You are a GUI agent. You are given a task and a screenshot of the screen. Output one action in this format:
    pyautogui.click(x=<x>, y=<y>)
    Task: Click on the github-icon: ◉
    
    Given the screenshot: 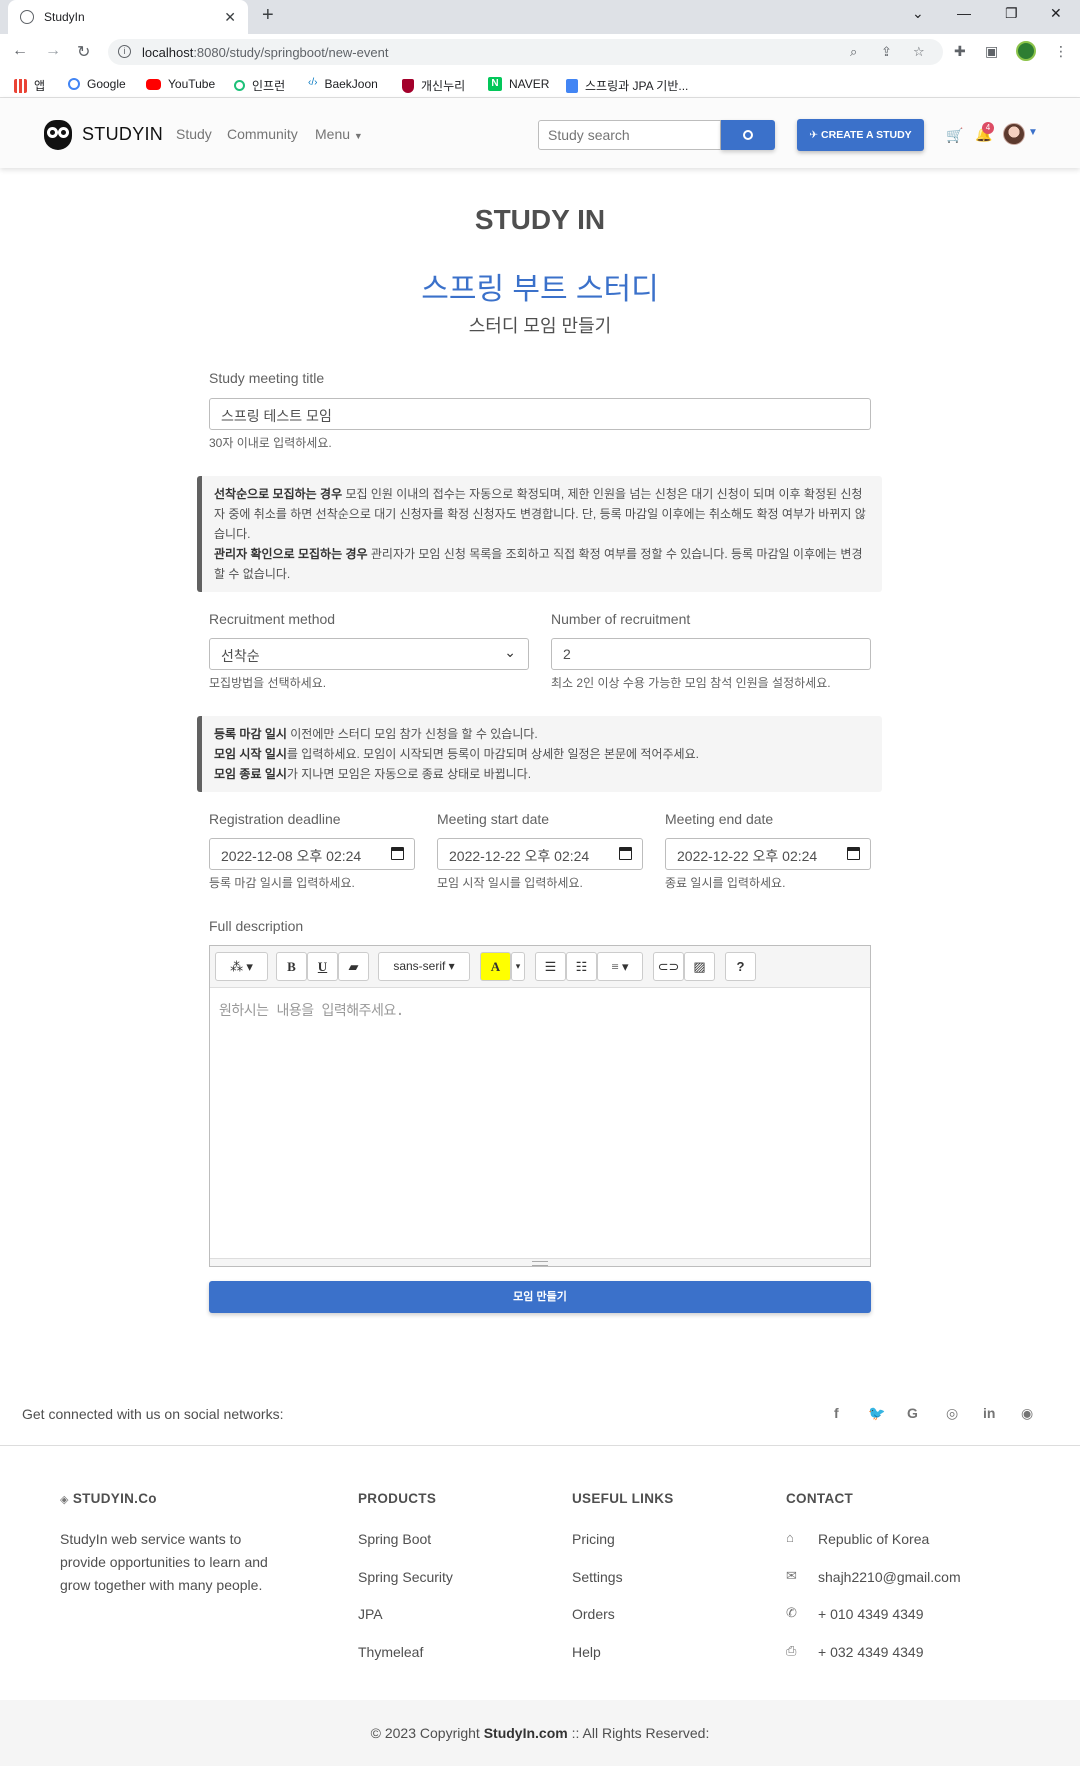 What is the action you would take?
    pyautogui.click(x=1027, y=1413)
    